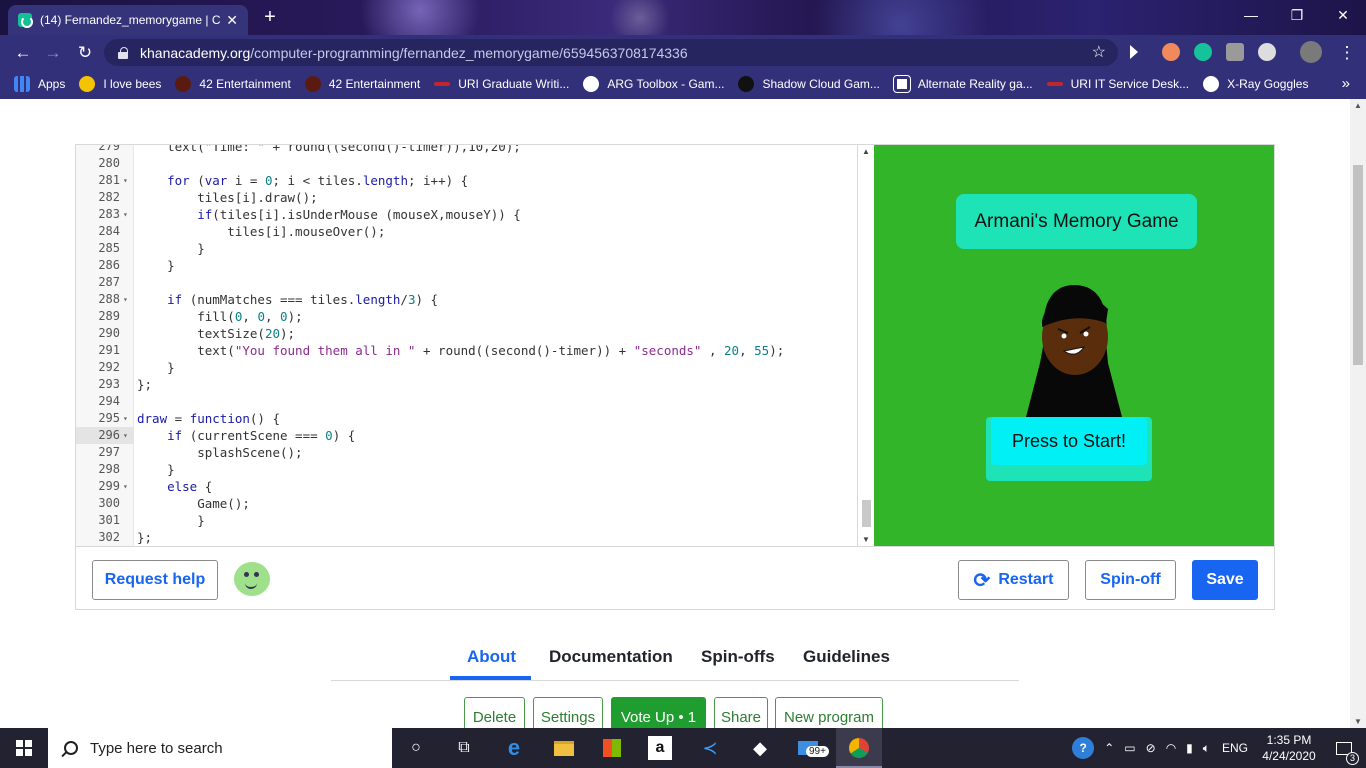 The width and height of the screenshot is (1366, 768). What do you see at coordinates (464, 748) in the screenshot?
I see `task-view-icon: ⧉` at bounding box center [464, 748].